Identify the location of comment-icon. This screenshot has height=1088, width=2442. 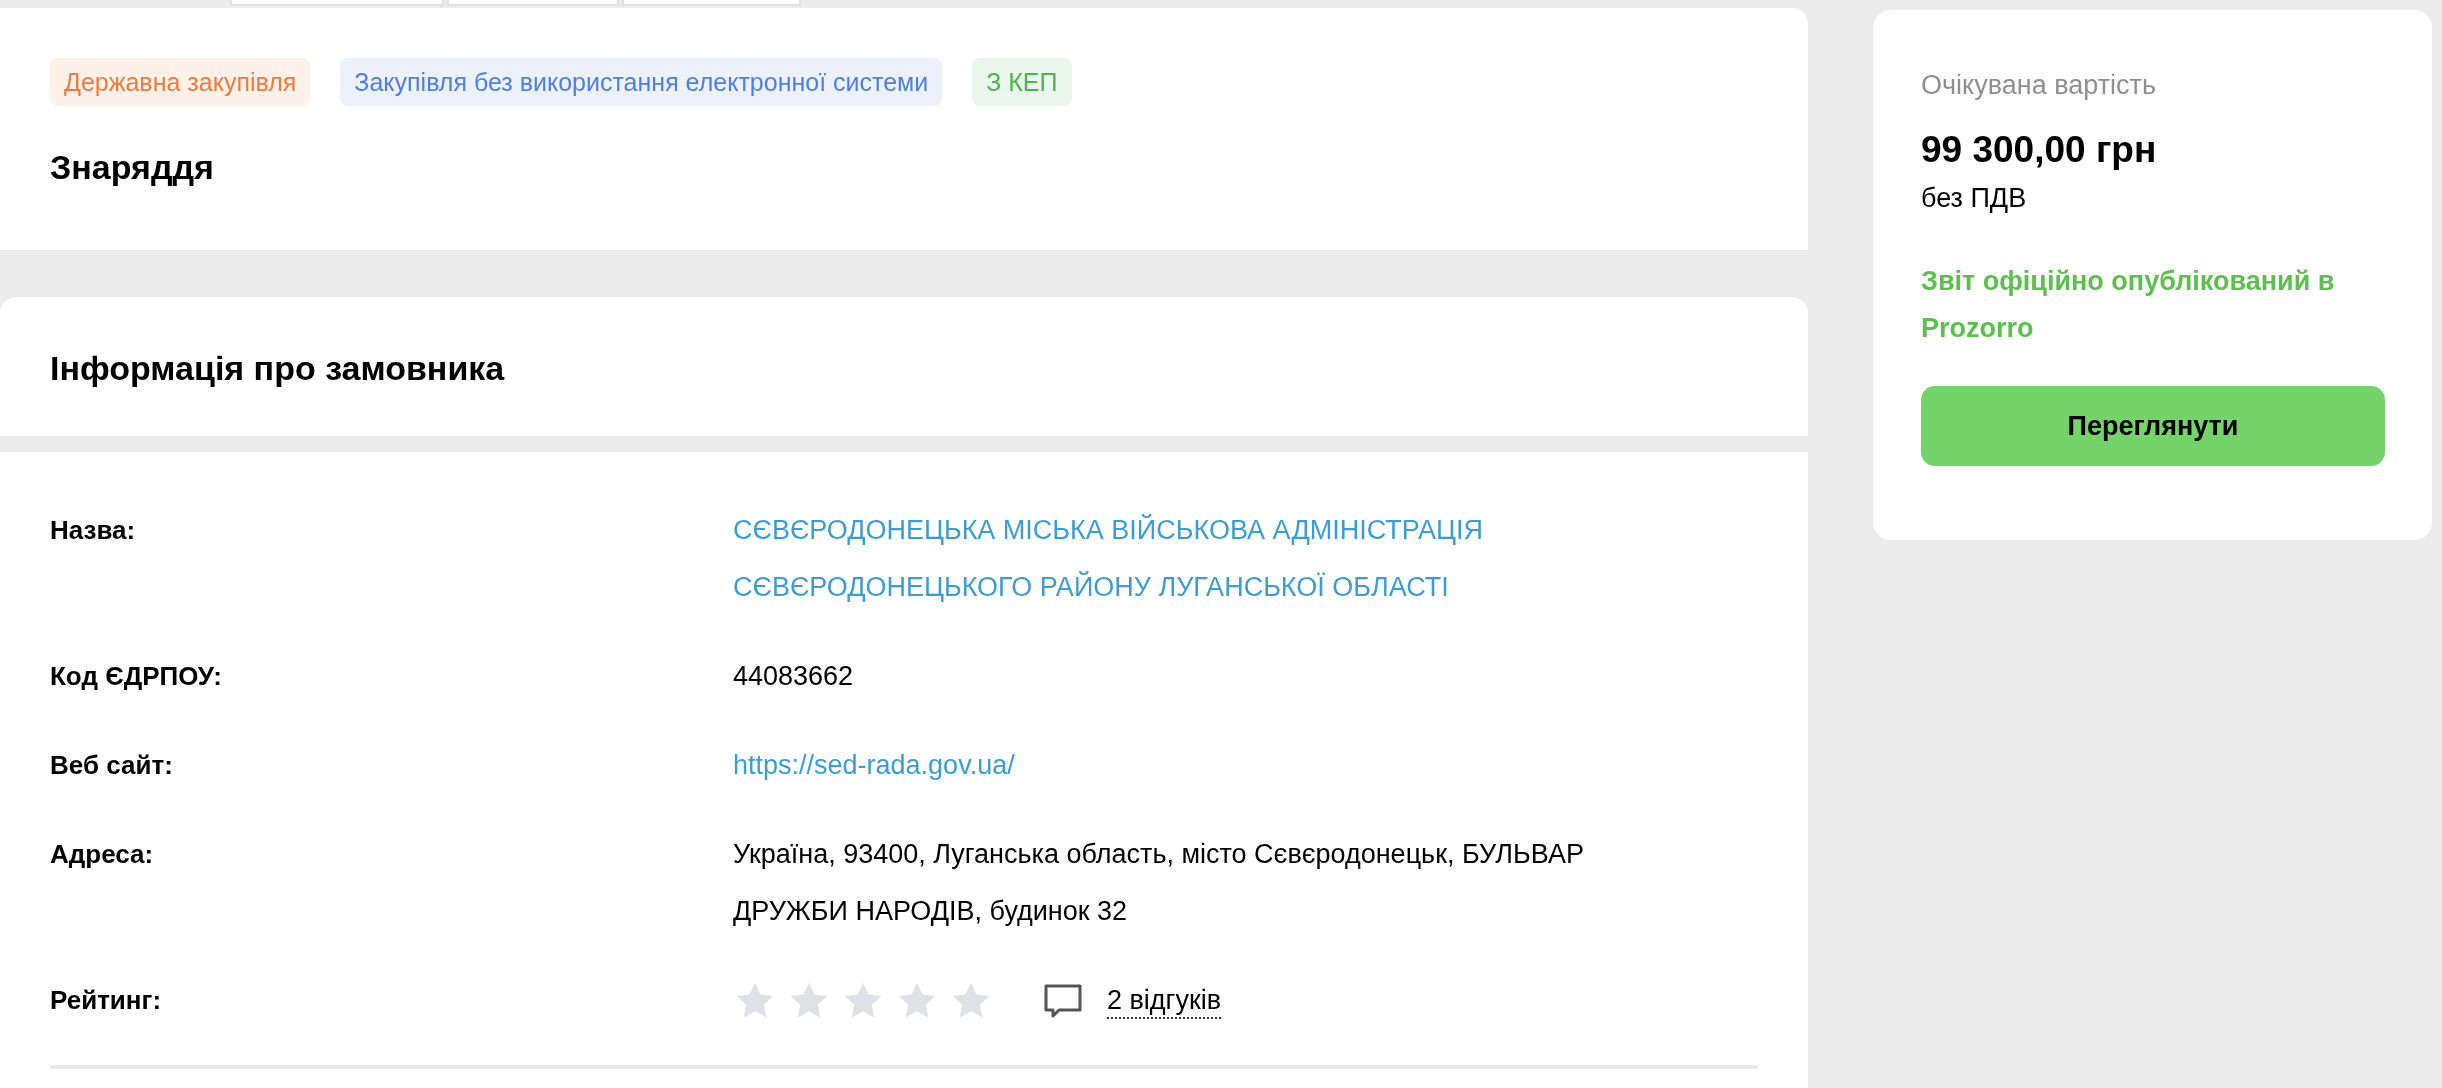
(1063, 1000).